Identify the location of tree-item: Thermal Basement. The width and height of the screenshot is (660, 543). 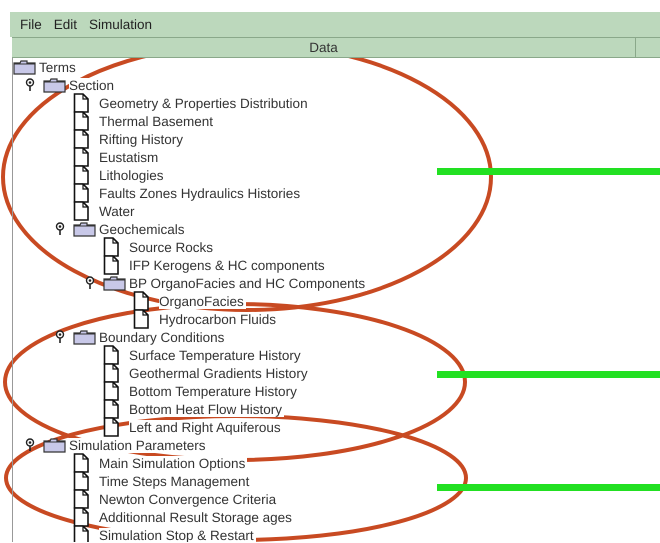
(157, 121).